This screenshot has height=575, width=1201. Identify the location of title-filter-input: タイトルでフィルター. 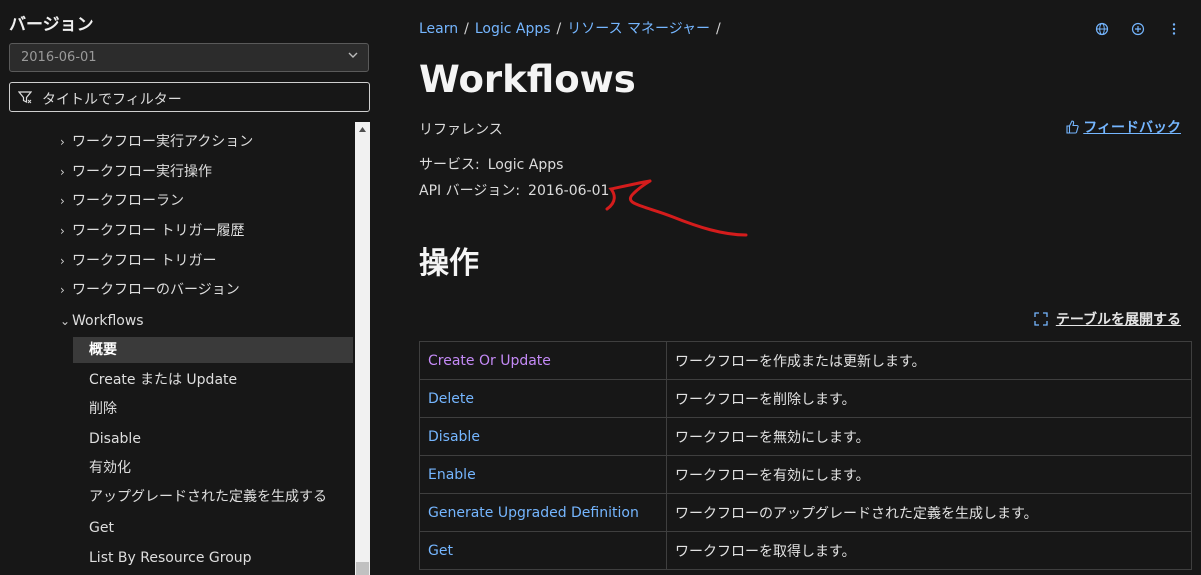
(189, 97).